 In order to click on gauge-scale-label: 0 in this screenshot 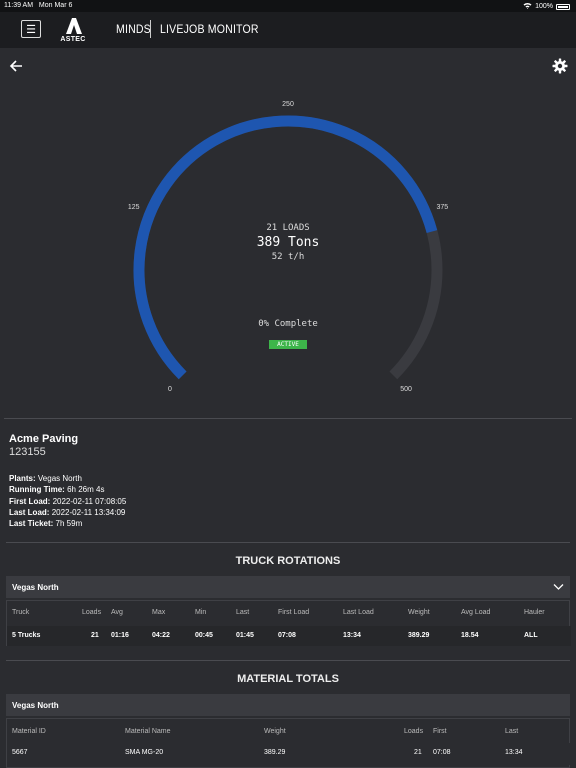, I will do `click(170, 389)`.